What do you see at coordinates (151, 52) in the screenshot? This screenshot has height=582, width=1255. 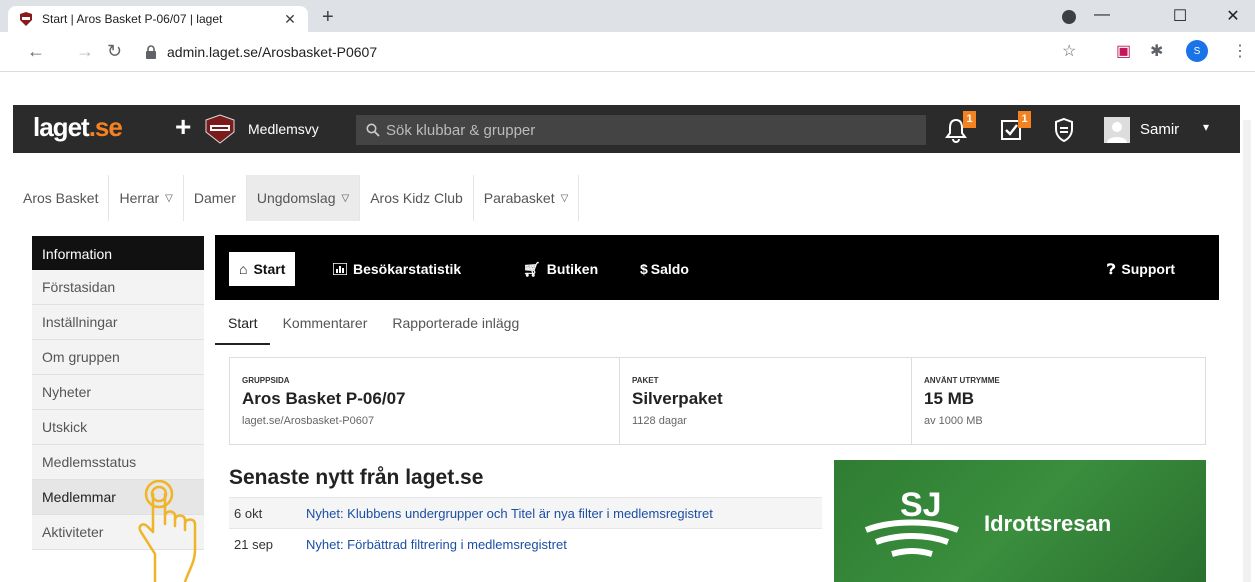 I see `lock-icon` at bounding box center [151, 52].